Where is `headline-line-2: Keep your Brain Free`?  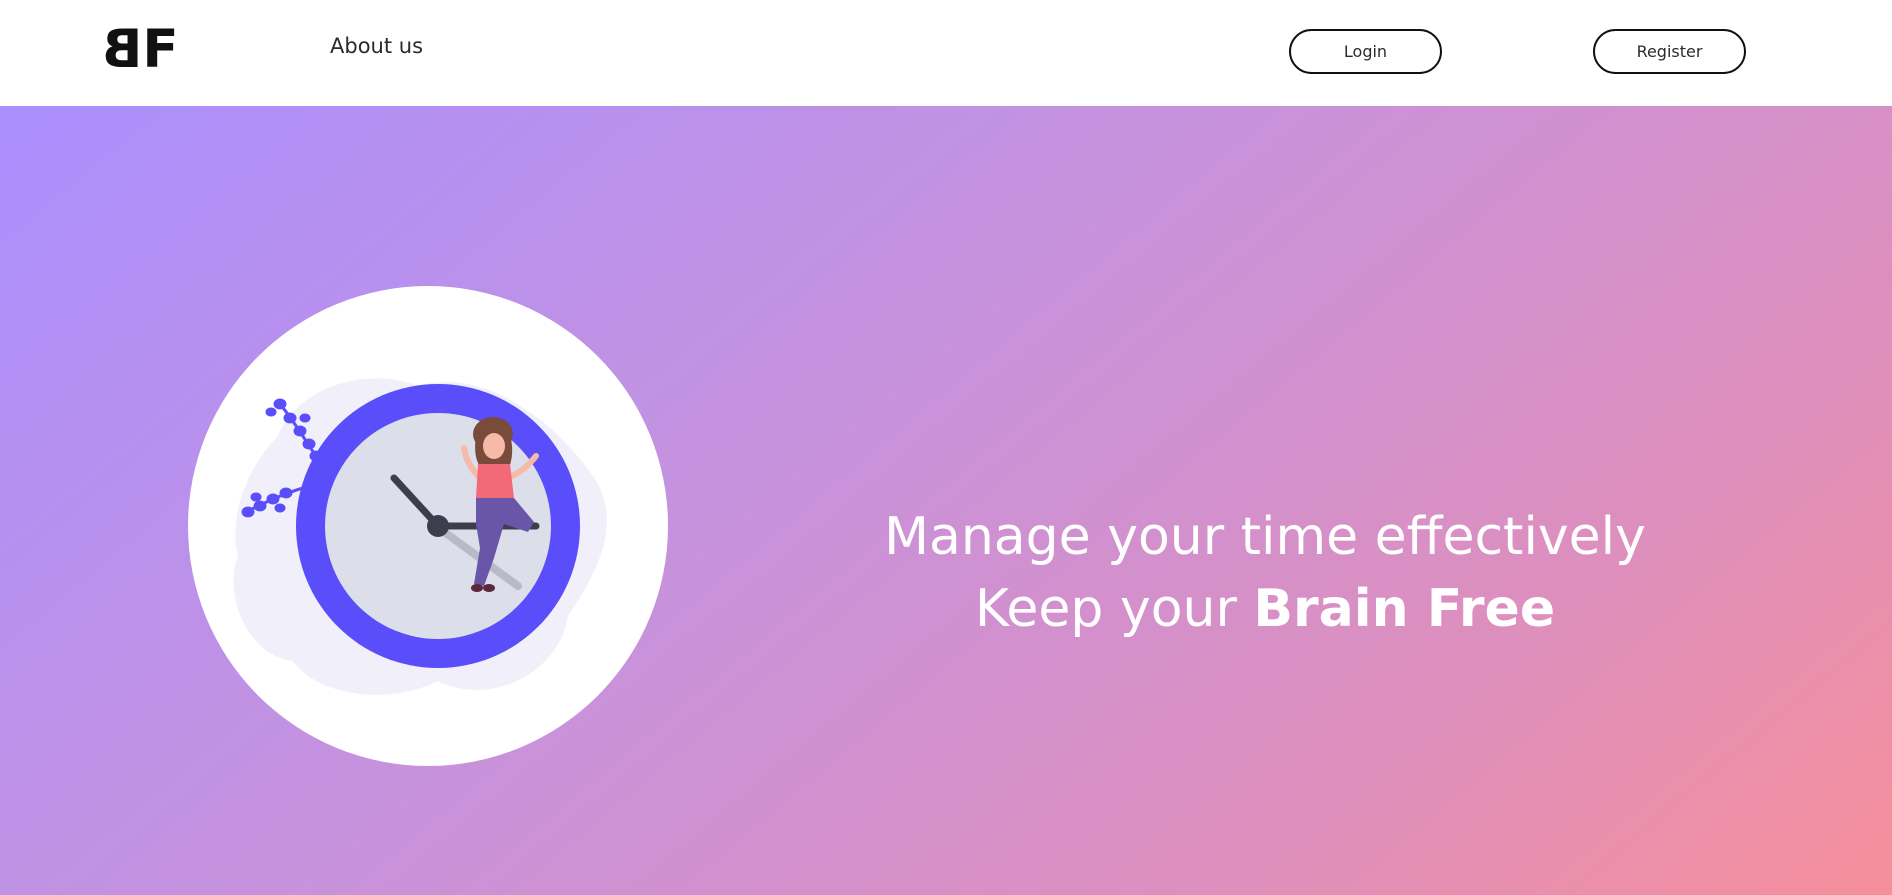
headline-line-2: Keep your Brain Free is located at coordinates (1265, 609).